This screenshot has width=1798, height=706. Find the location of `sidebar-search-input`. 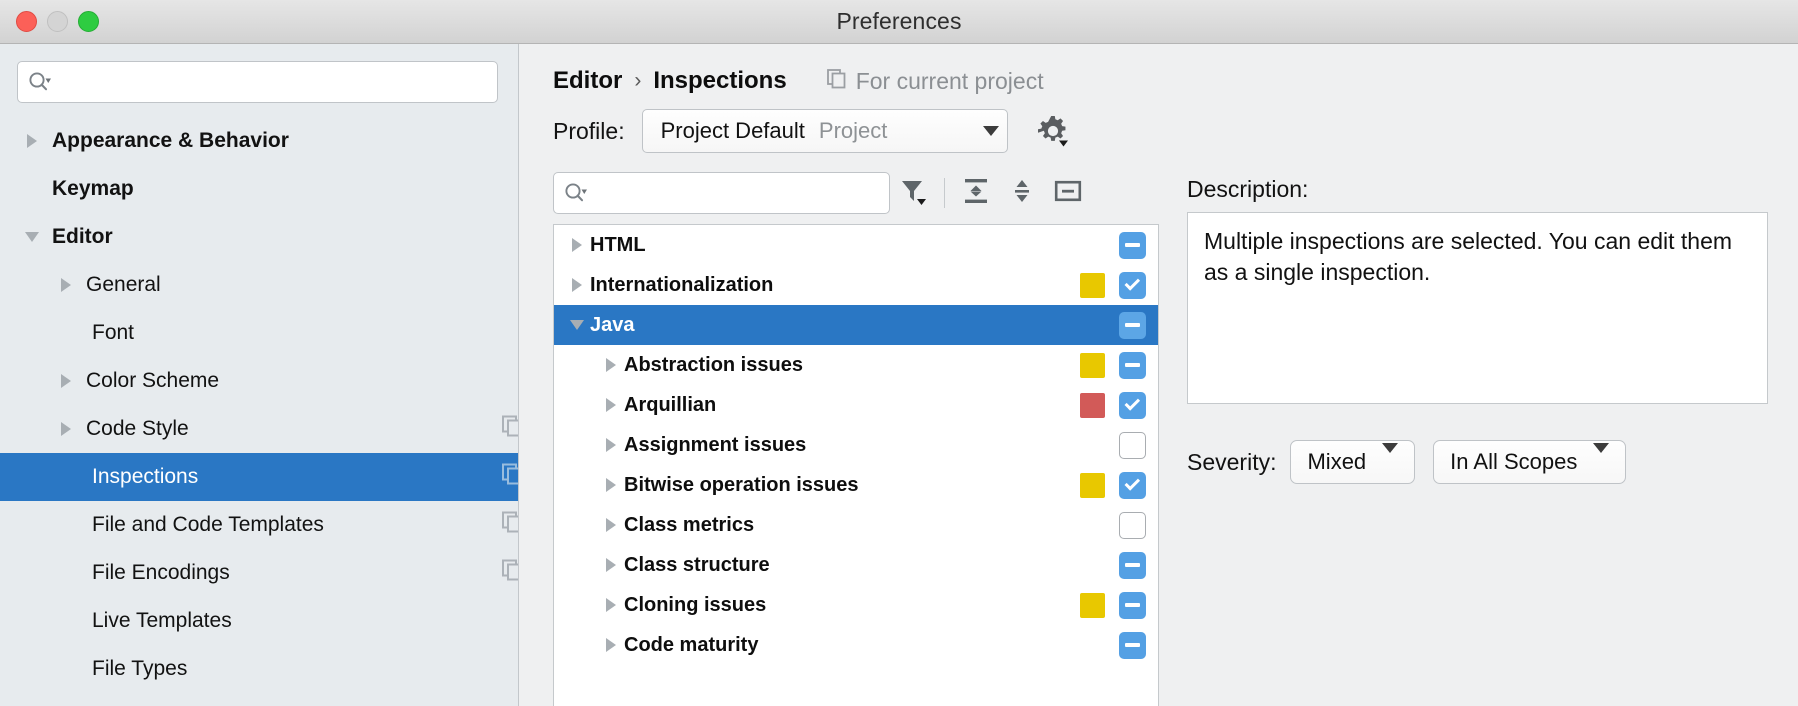

sidebar-search-input is located at coordinates (272, 82).